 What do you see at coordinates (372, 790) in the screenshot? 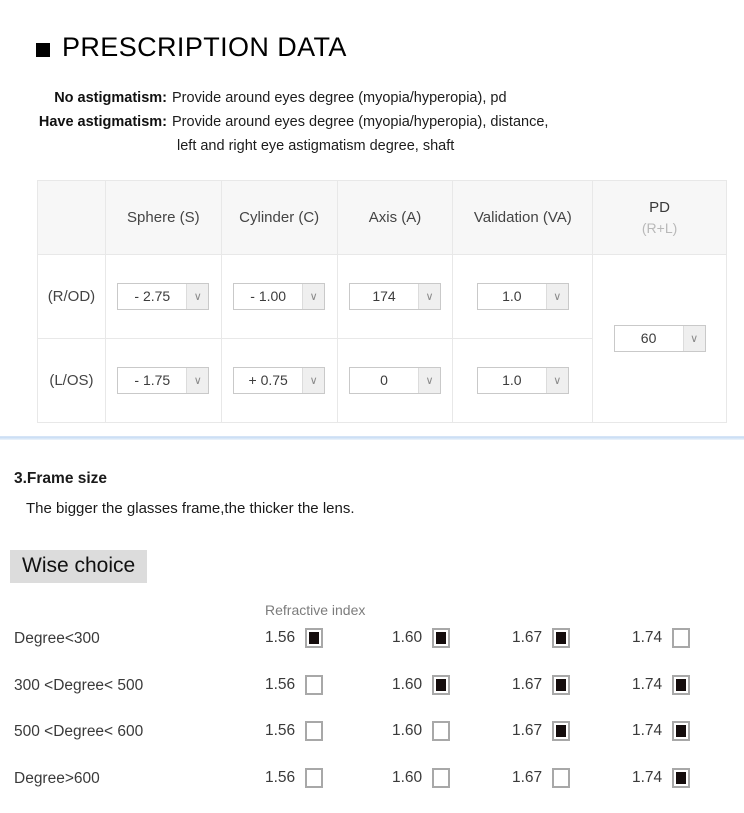
I see `refractive-row: Degree>600 1.56 1.60 1.67 1.74` at bounding box center [372, 790].